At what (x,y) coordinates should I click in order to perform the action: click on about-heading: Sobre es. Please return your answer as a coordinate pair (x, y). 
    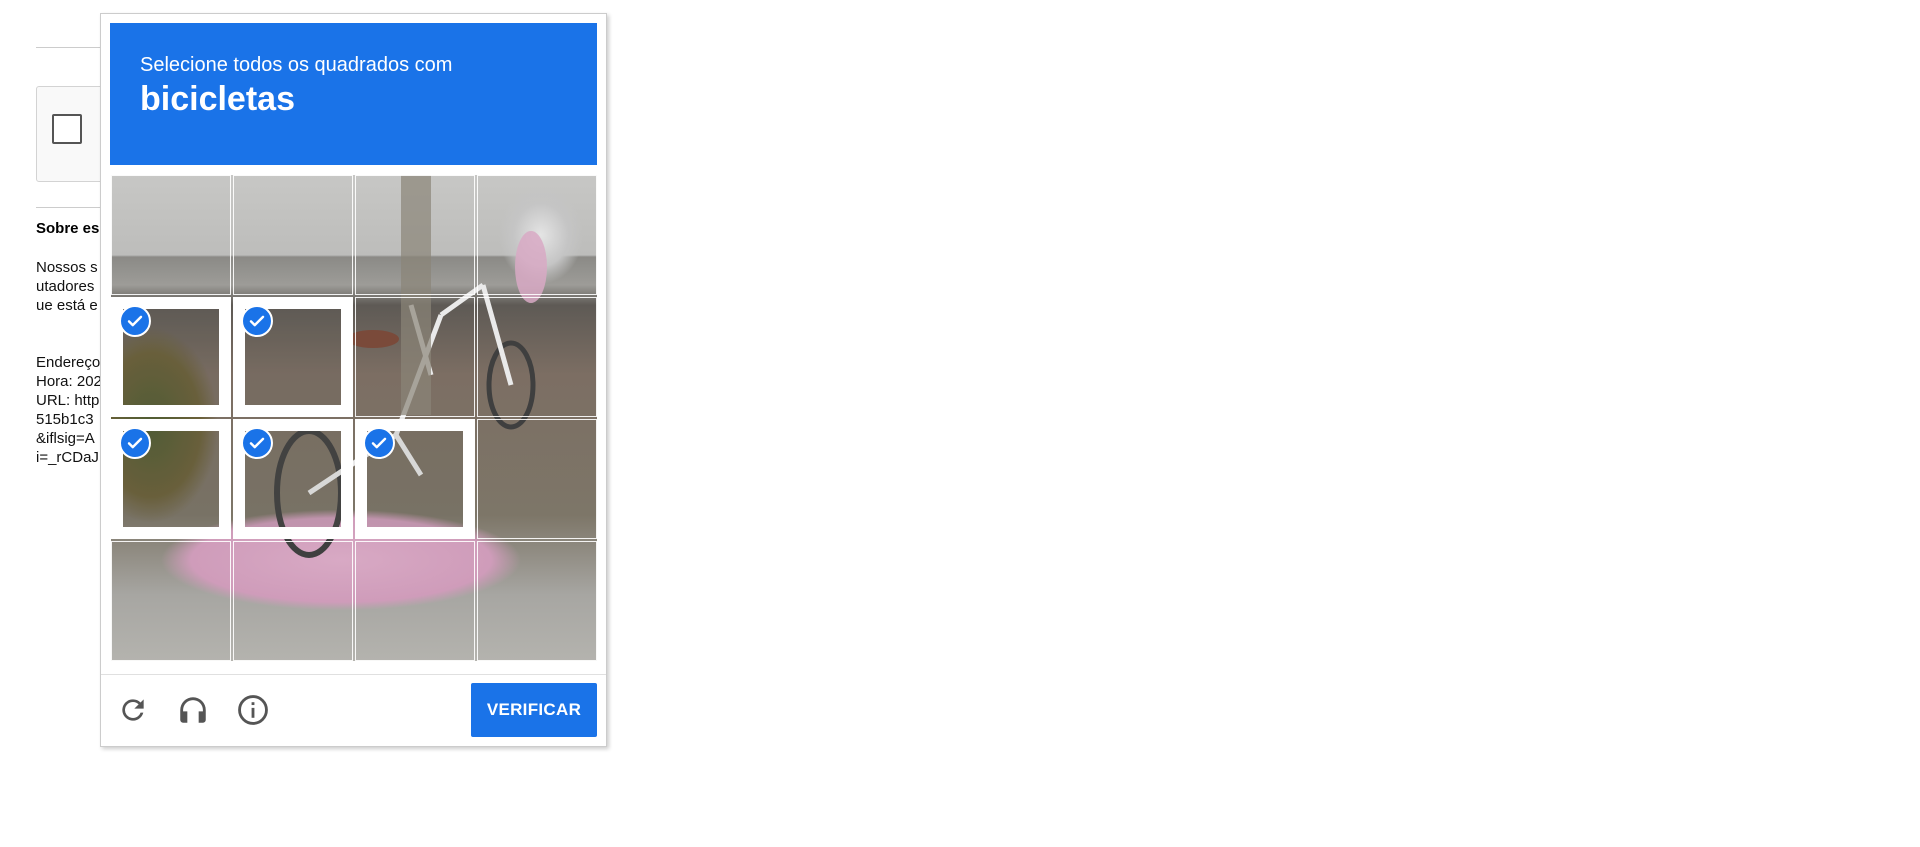
    Looking at the image, I should click on (68, 228).